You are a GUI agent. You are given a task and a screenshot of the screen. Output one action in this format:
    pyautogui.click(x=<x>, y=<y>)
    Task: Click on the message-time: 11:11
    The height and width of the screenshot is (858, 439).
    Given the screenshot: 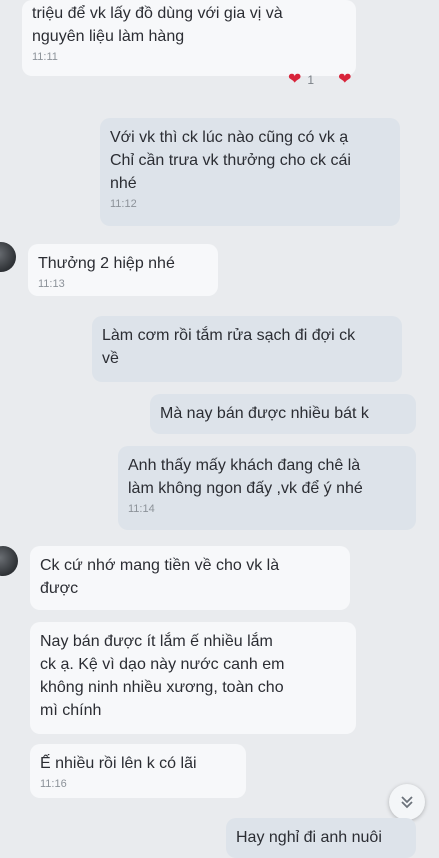 What is the action you would take?
    pyautogui.click(x=45, y=57)
    